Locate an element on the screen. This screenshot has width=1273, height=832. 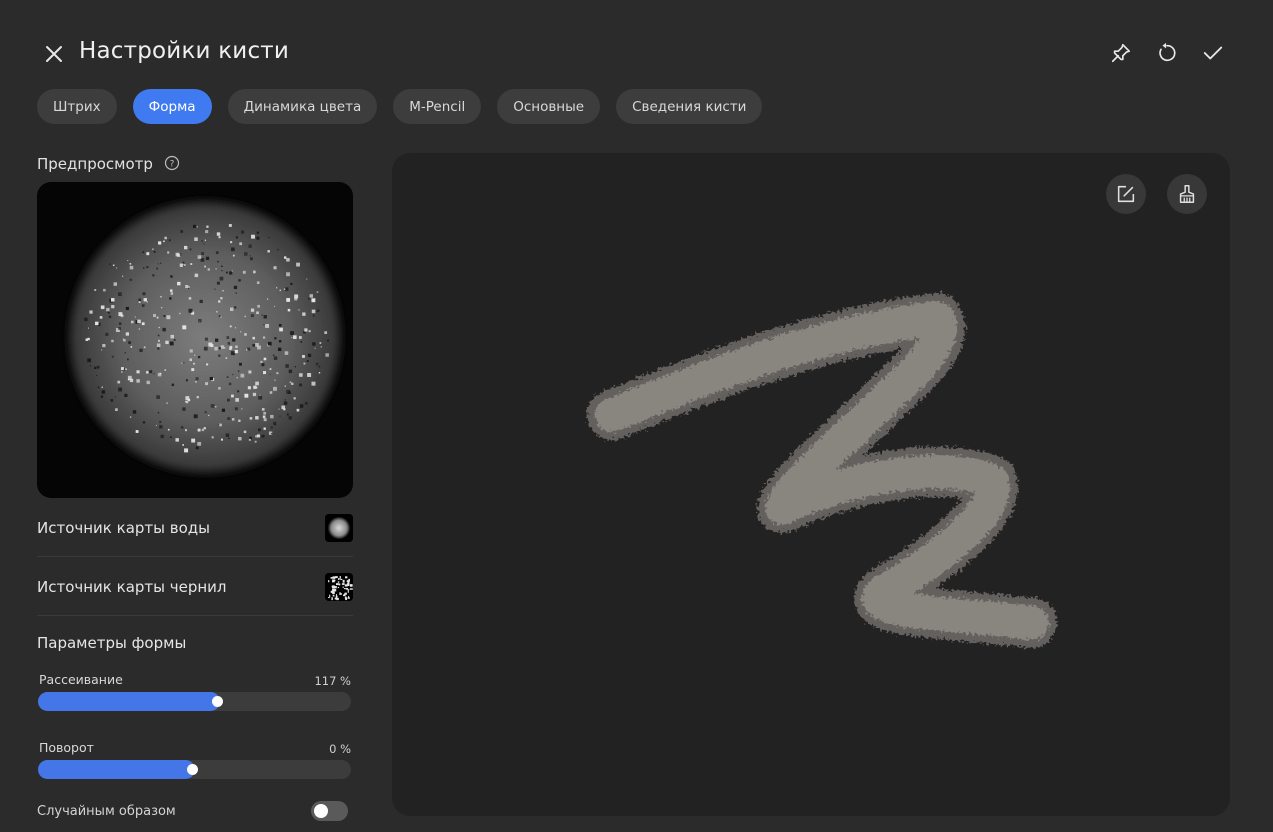
scatter-label: Рассеивание is located at coordinates (81, 679).